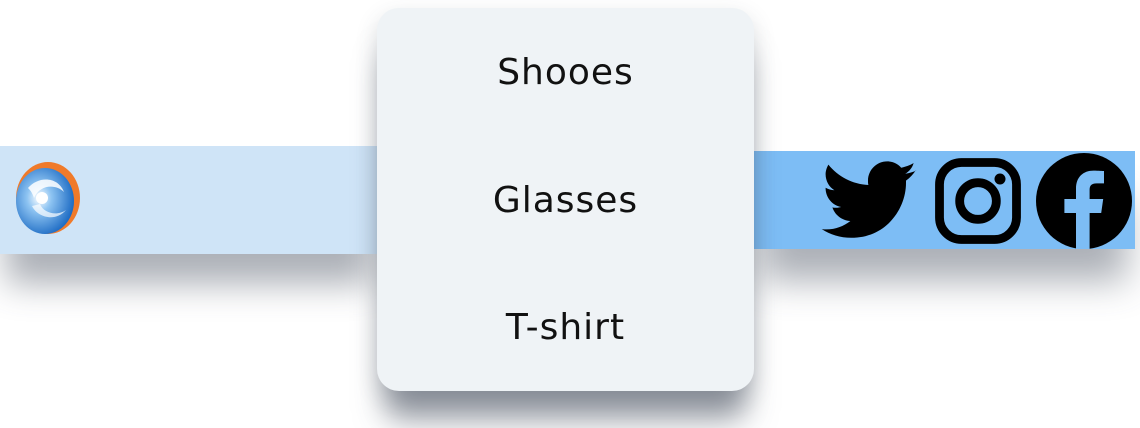  I want to click on twitter-icon, so click(870, 201).